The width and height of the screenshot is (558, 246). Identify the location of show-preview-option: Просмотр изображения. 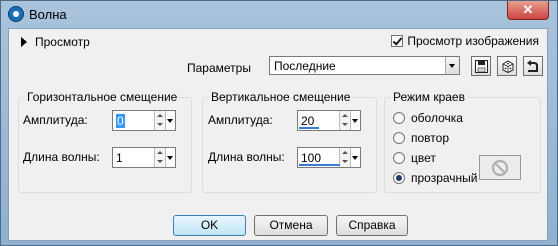
(465, 41).